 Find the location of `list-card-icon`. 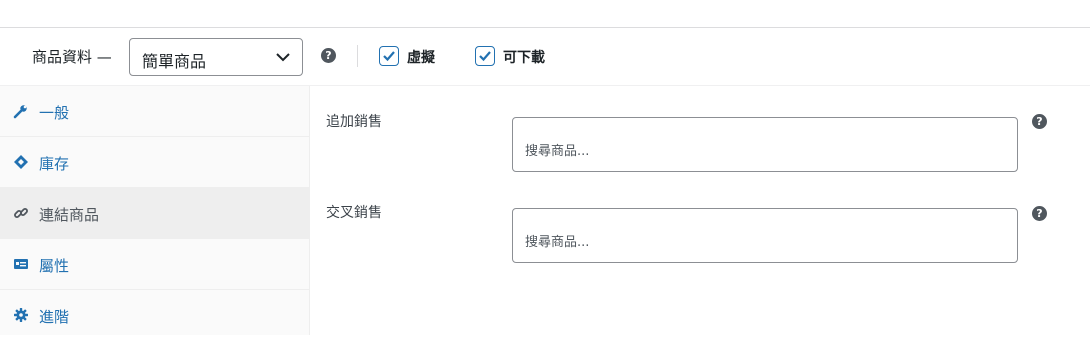

list-card-icon is located at coordinates (21, 264).